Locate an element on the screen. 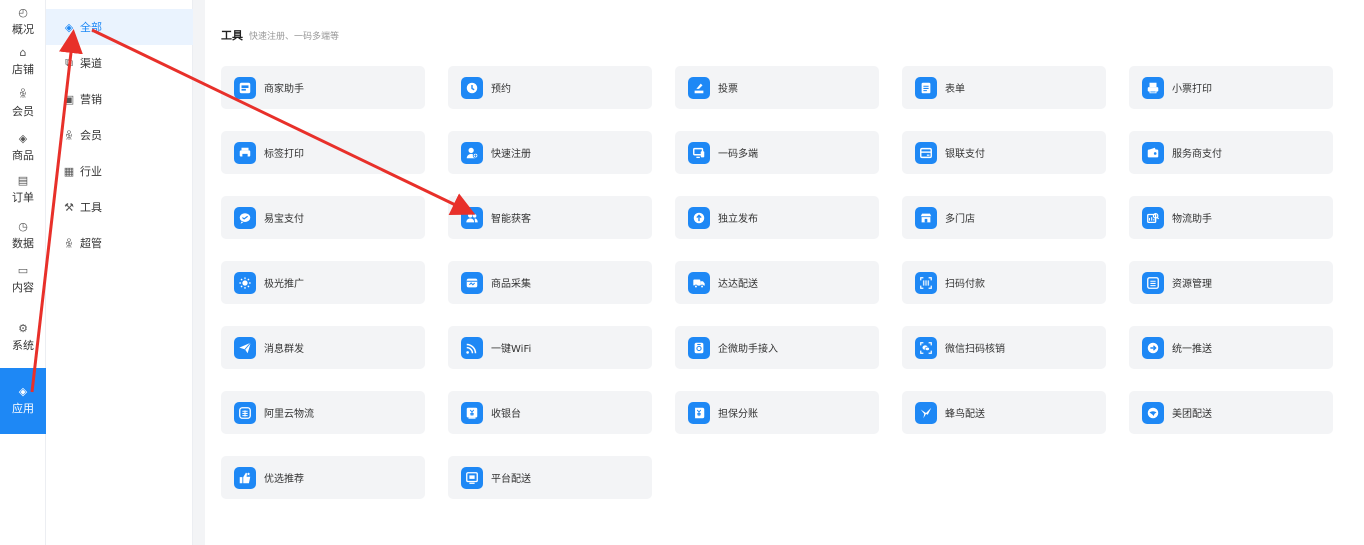 This screenshot has width=1364, height=545. tool-card: 预约 is located at coordinates (550, 87).